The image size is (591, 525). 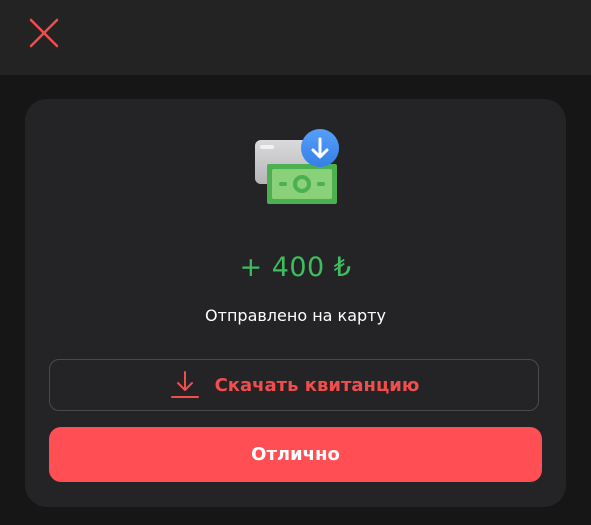 What do you see at coordinates (295, 267) in the screenshot?
I see `transfer-amount: + 400 ₺` at bounding box center [295, 267].